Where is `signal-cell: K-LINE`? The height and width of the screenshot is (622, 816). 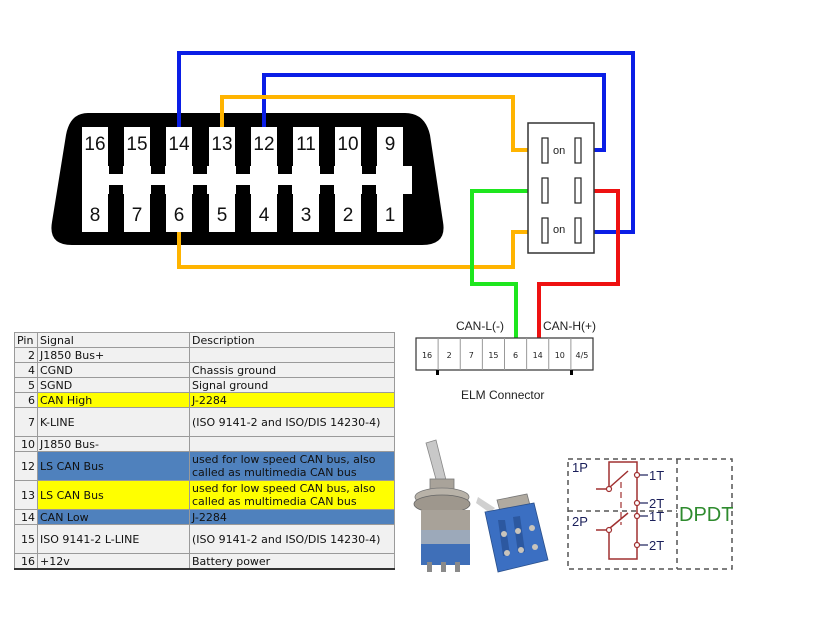 signal-cell: K-LINE is located at coordinates (113, 422).